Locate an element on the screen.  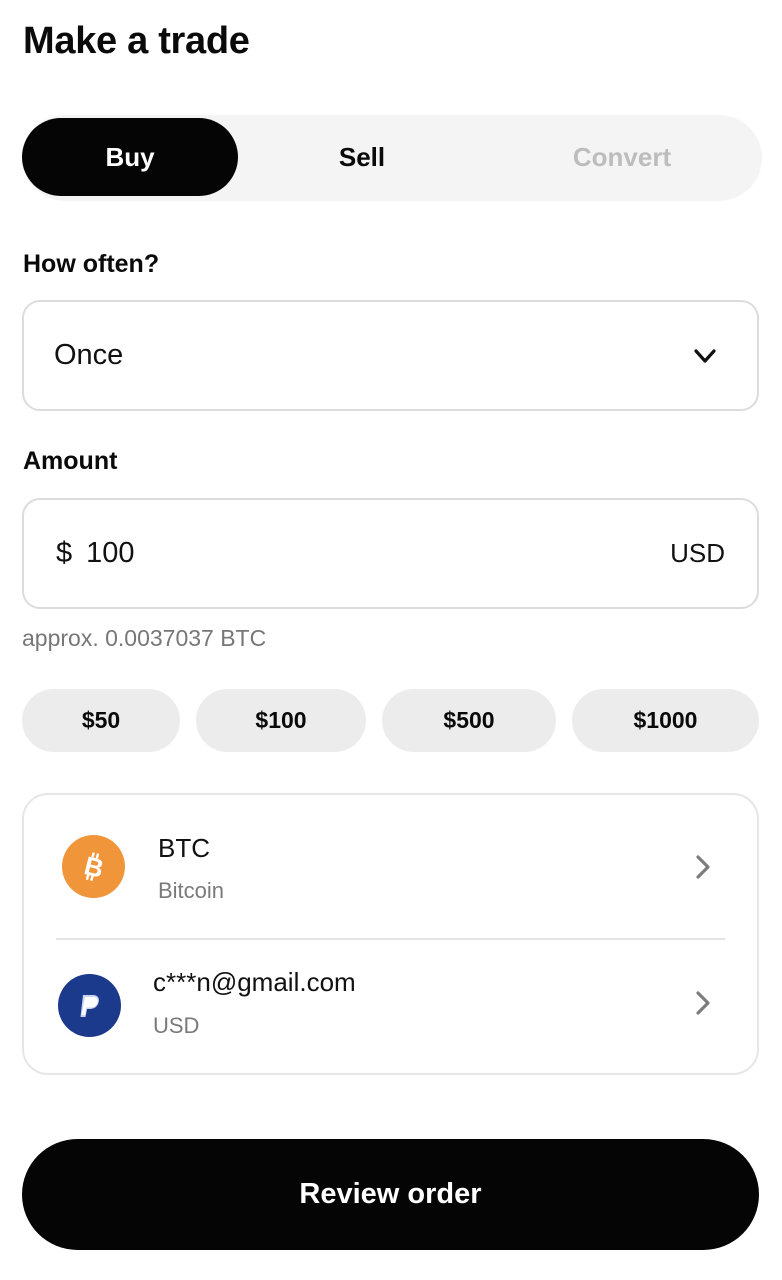
quick-amount-500: $500 is located at coordinates (469, 720).